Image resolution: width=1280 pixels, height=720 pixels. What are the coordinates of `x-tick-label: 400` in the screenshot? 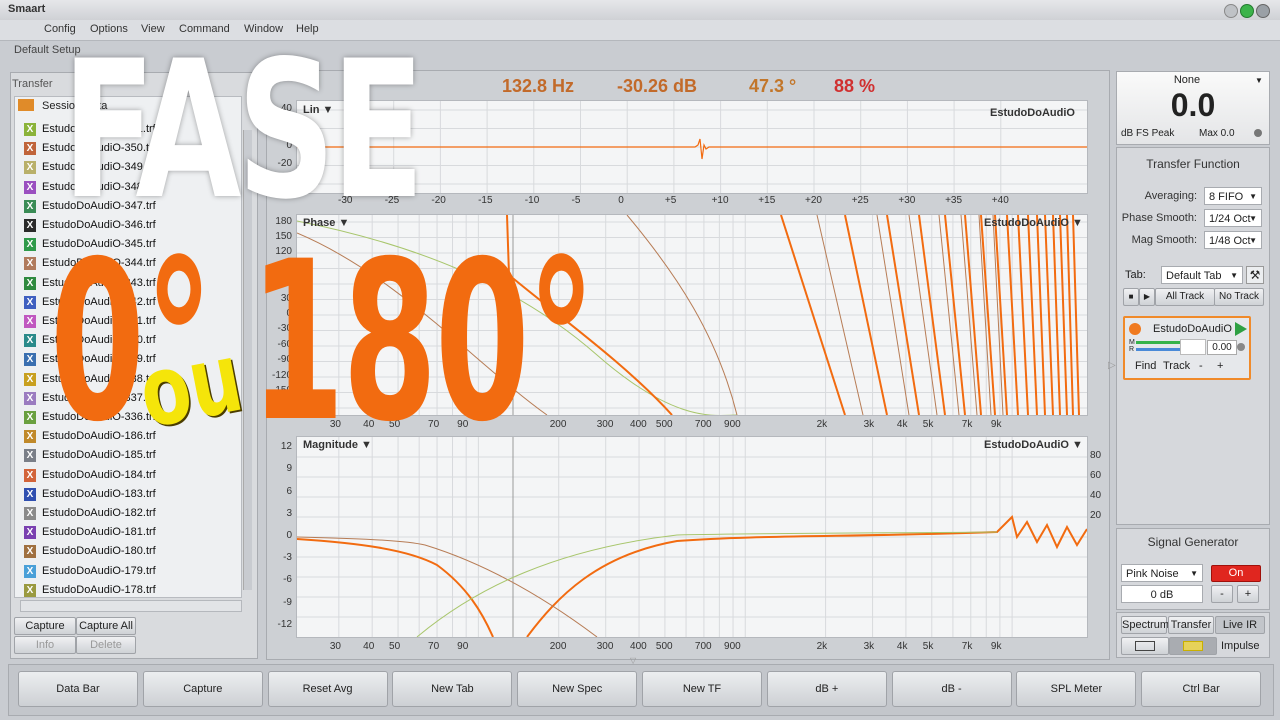 It's located at (638, 646).